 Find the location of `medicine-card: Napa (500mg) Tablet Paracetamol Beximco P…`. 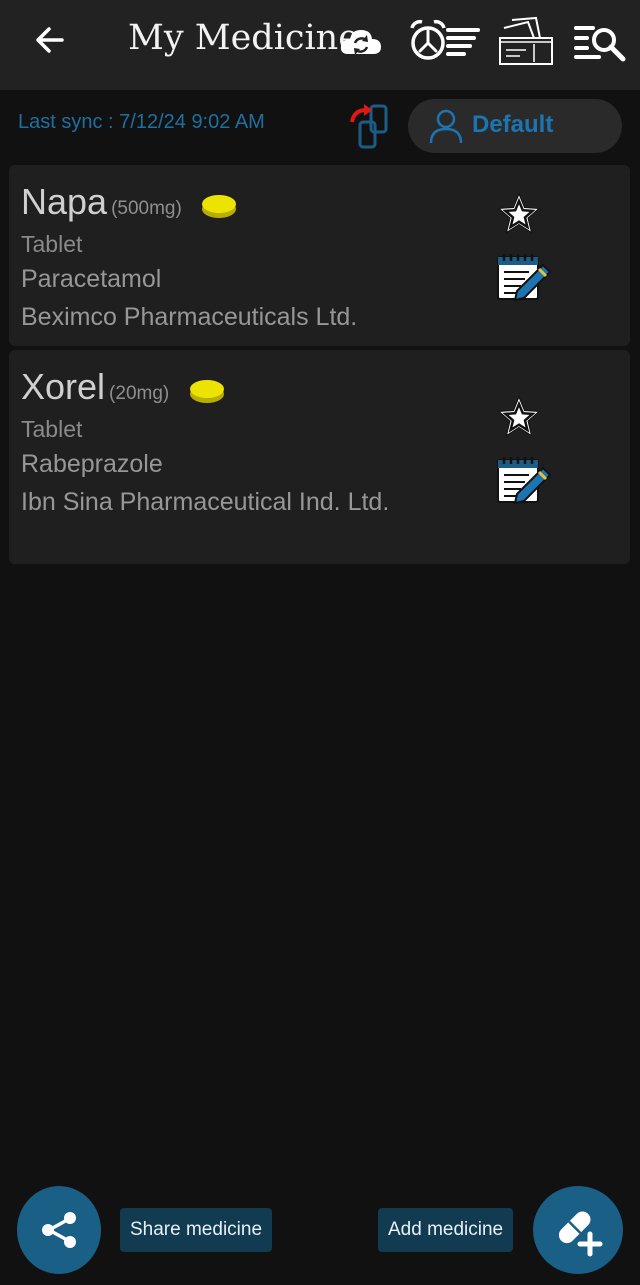

medicine-card: Napa (500mg) Tablet Paracetamol Beximco P… is located at coordinates (319, 255).